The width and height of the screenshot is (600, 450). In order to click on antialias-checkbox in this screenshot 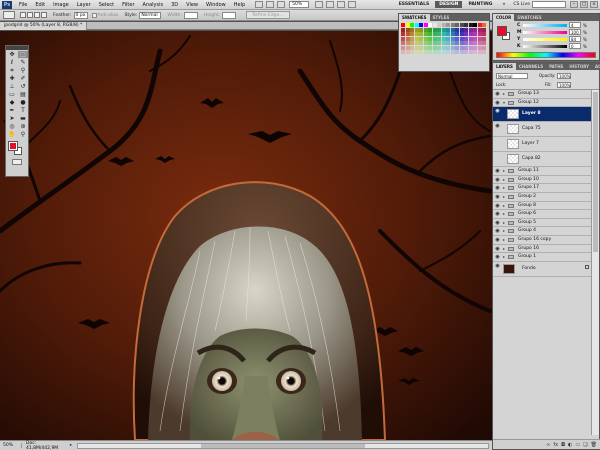, I will do `click(94, 15)`.